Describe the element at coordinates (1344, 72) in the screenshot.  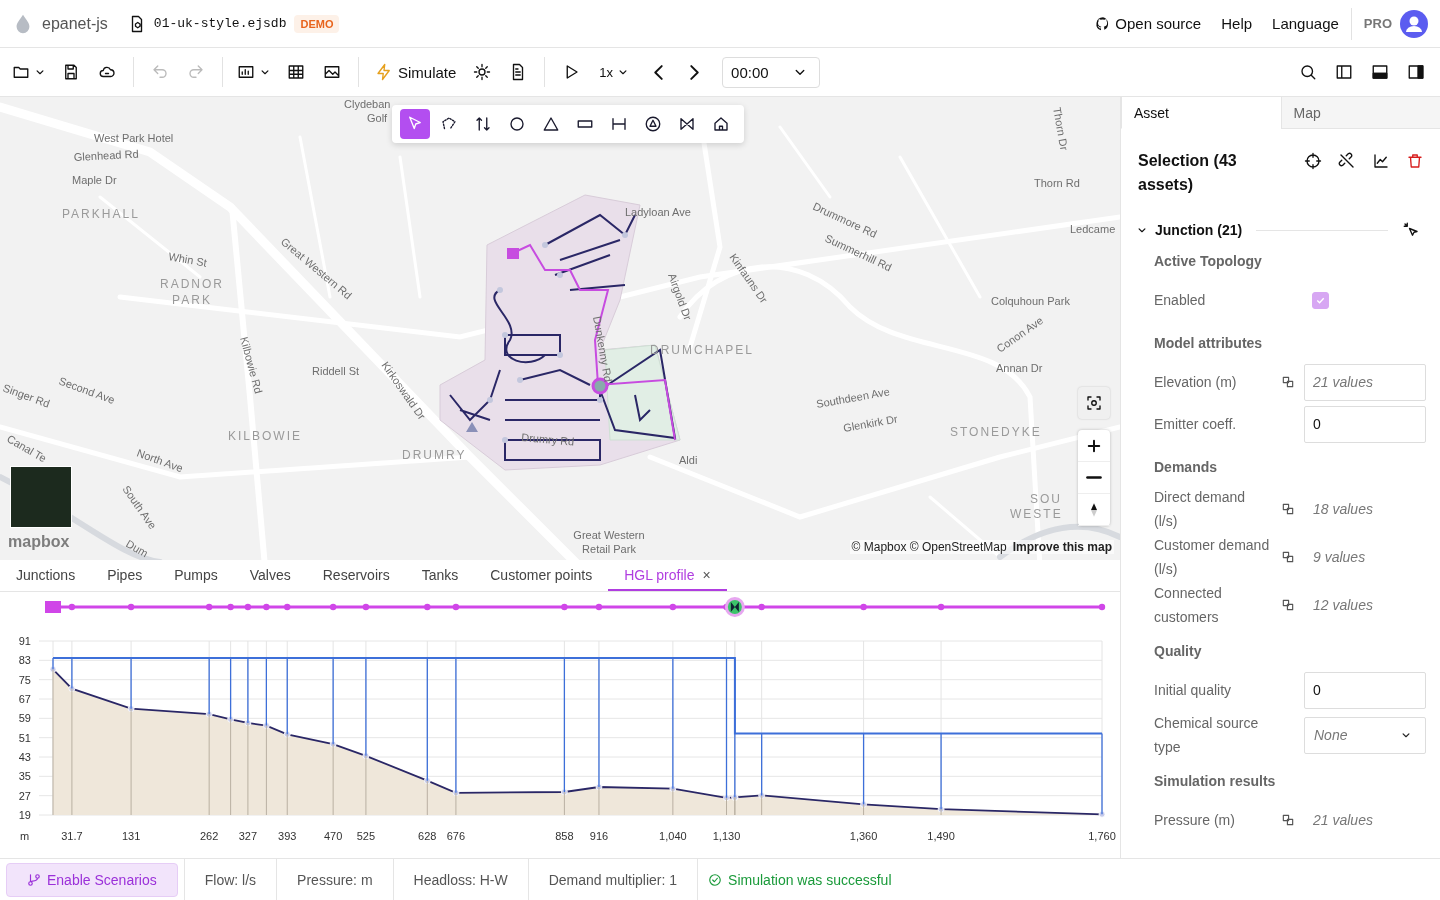
I see `left-panel-icon` at that location.